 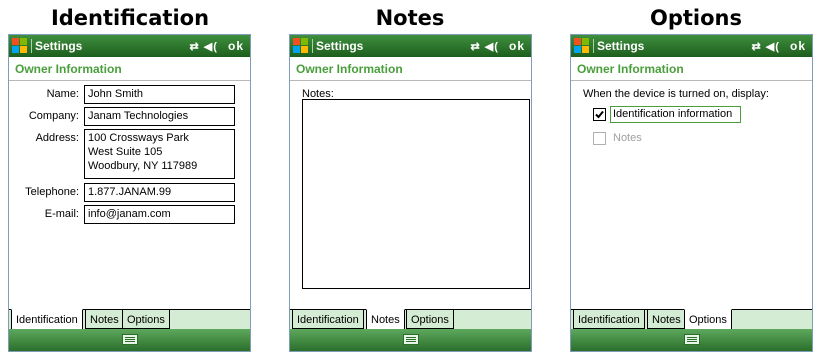 I want to click on email-field: info@janam.com, so click(x=159, y=214).